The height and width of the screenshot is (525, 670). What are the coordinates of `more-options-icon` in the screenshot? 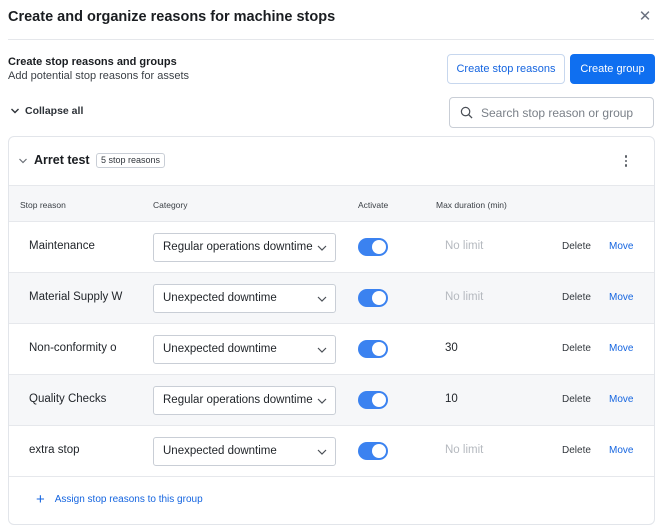 It's located at (626, 161).